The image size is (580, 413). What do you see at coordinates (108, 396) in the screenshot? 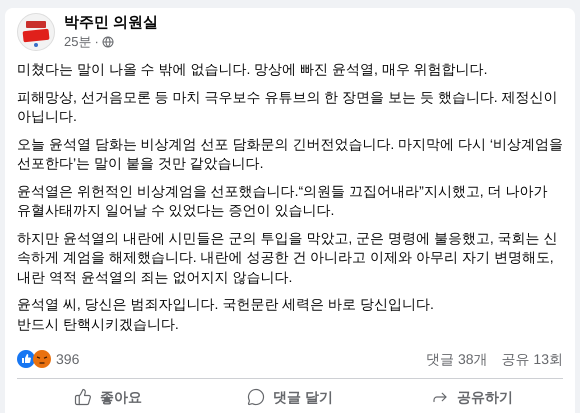
I see `action-button: 좋아요` at bounding box center [108, 396].